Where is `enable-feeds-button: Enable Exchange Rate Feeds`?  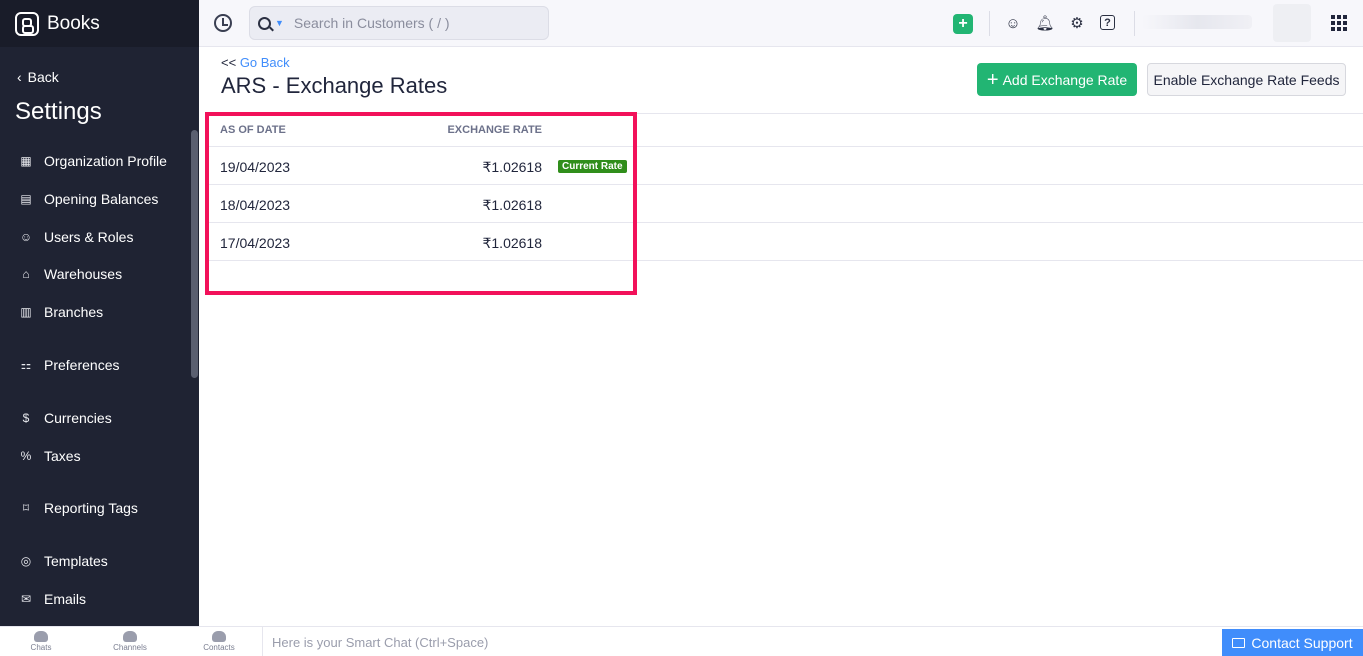 enable-feeds-button: Enable Exchange Rate Feeds is located at coordinates (1246, 79).